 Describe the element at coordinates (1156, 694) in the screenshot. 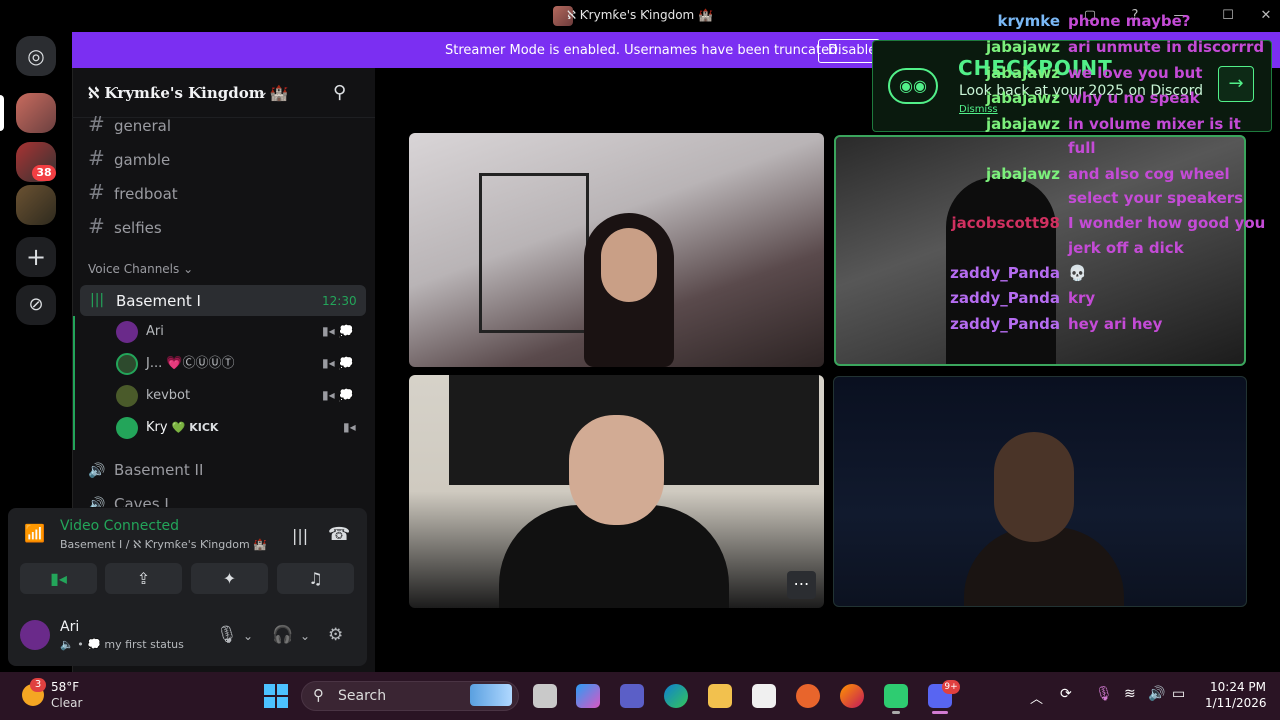

I see `volume-icon: 🔊` at that location.